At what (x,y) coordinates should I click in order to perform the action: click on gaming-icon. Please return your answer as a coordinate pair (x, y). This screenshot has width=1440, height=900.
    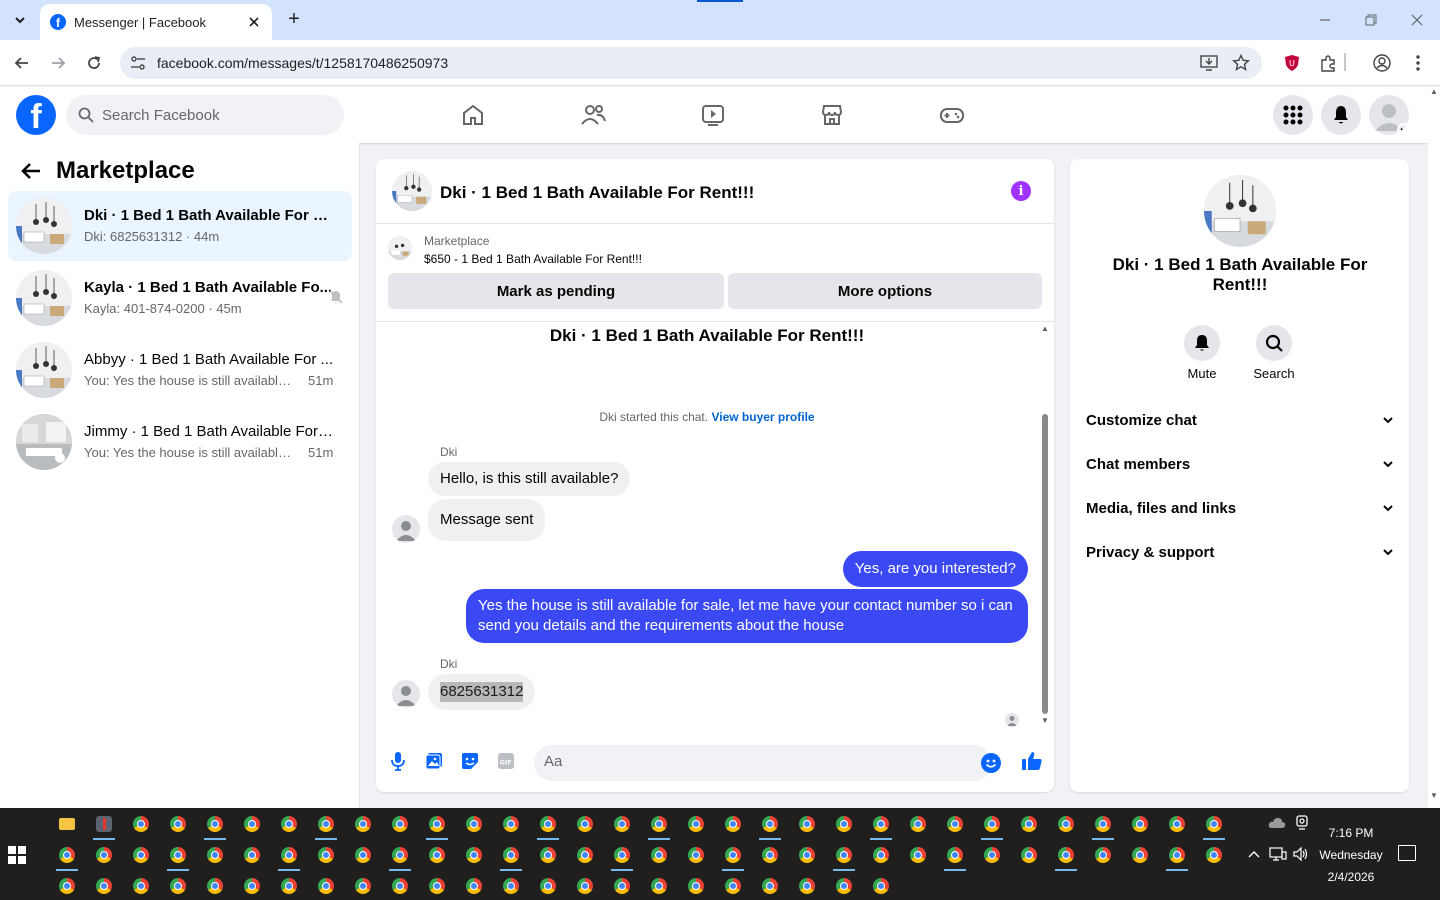
    Looking at the image, I should click on (952, 115).